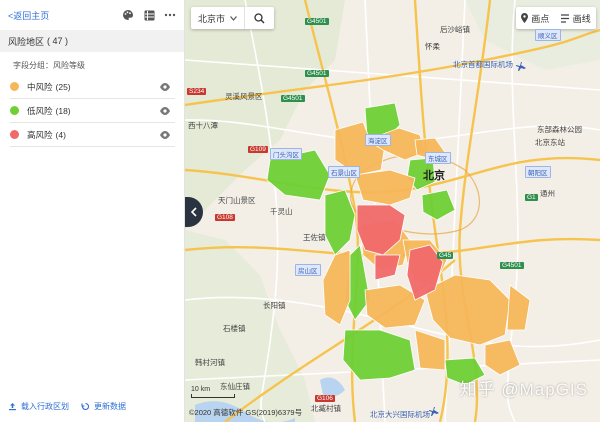  What do you see at coordinates (556, 18) in the screenshot?
I see `draw-toolbar: 画点 画线` at bounding box center [556, 18].